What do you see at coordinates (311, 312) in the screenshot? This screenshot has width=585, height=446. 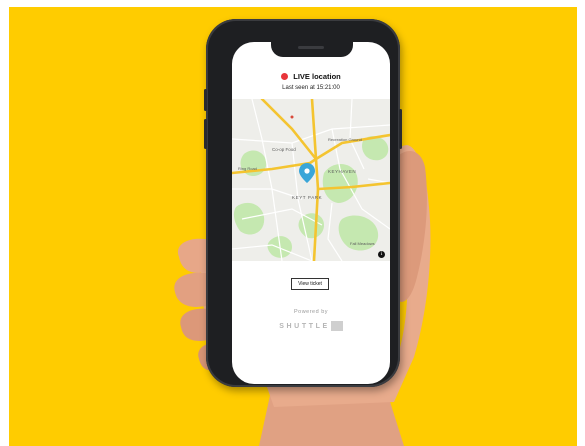 I see `powered-by-text: Powered by` at bounding box center [311, 312].